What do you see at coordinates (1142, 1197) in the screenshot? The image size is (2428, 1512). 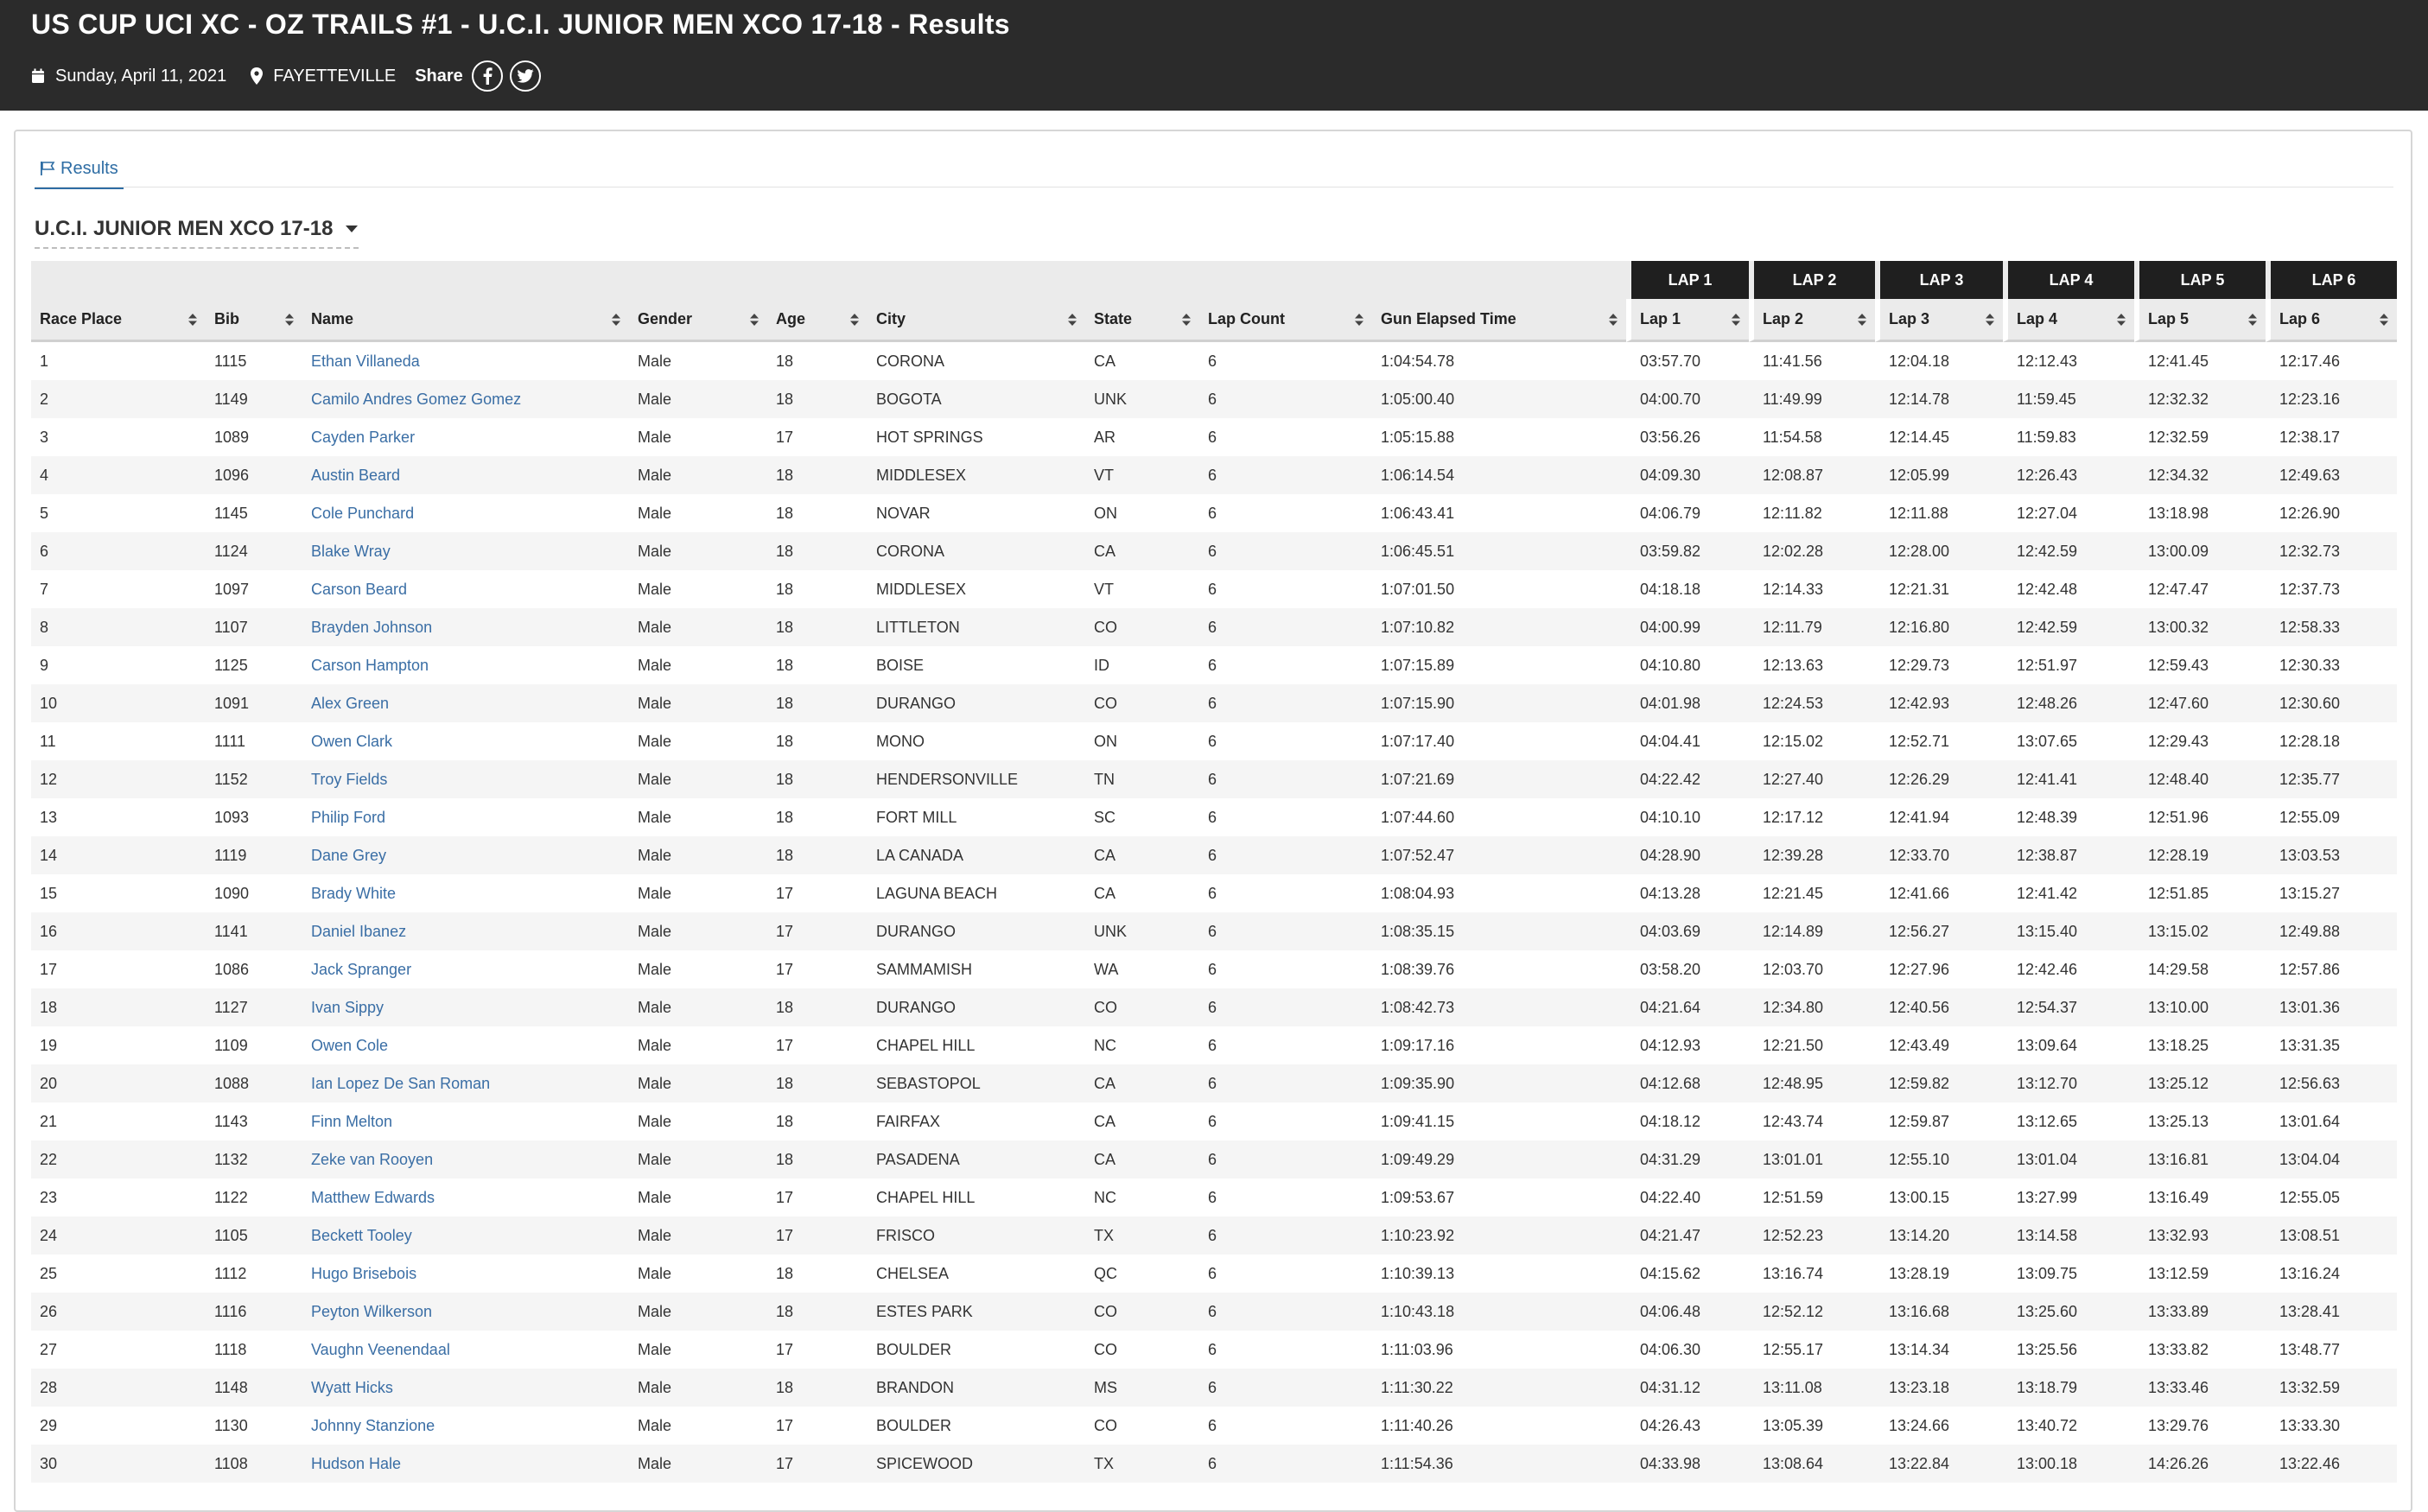 I see `cell-state: NC` at bounding box center [1142, 1197].